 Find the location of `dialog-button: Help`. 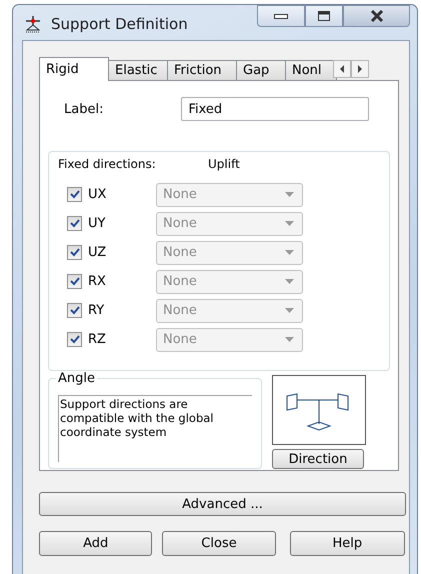

dialog-button: Help is located at coordinates (348, 543).